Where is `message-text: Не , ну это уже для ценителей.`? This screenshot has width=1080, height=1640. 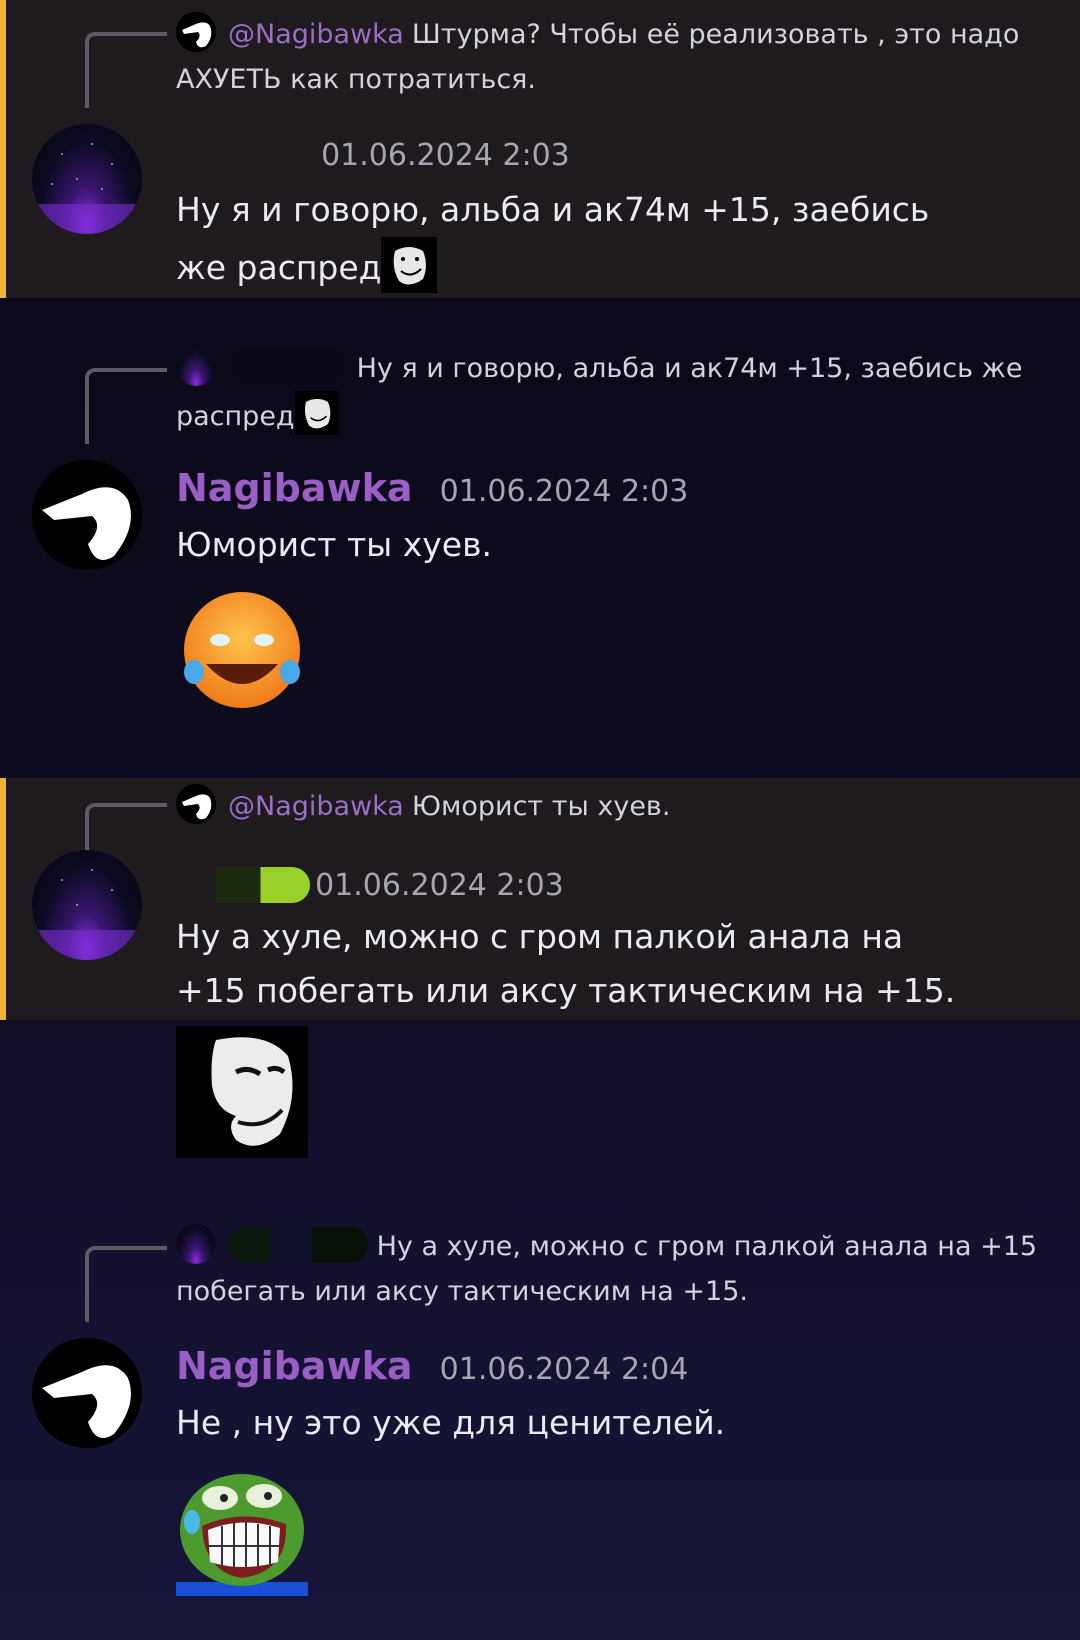
message-text: Не , ну это уже для ценителей. is located at coordinates (451, 1422).